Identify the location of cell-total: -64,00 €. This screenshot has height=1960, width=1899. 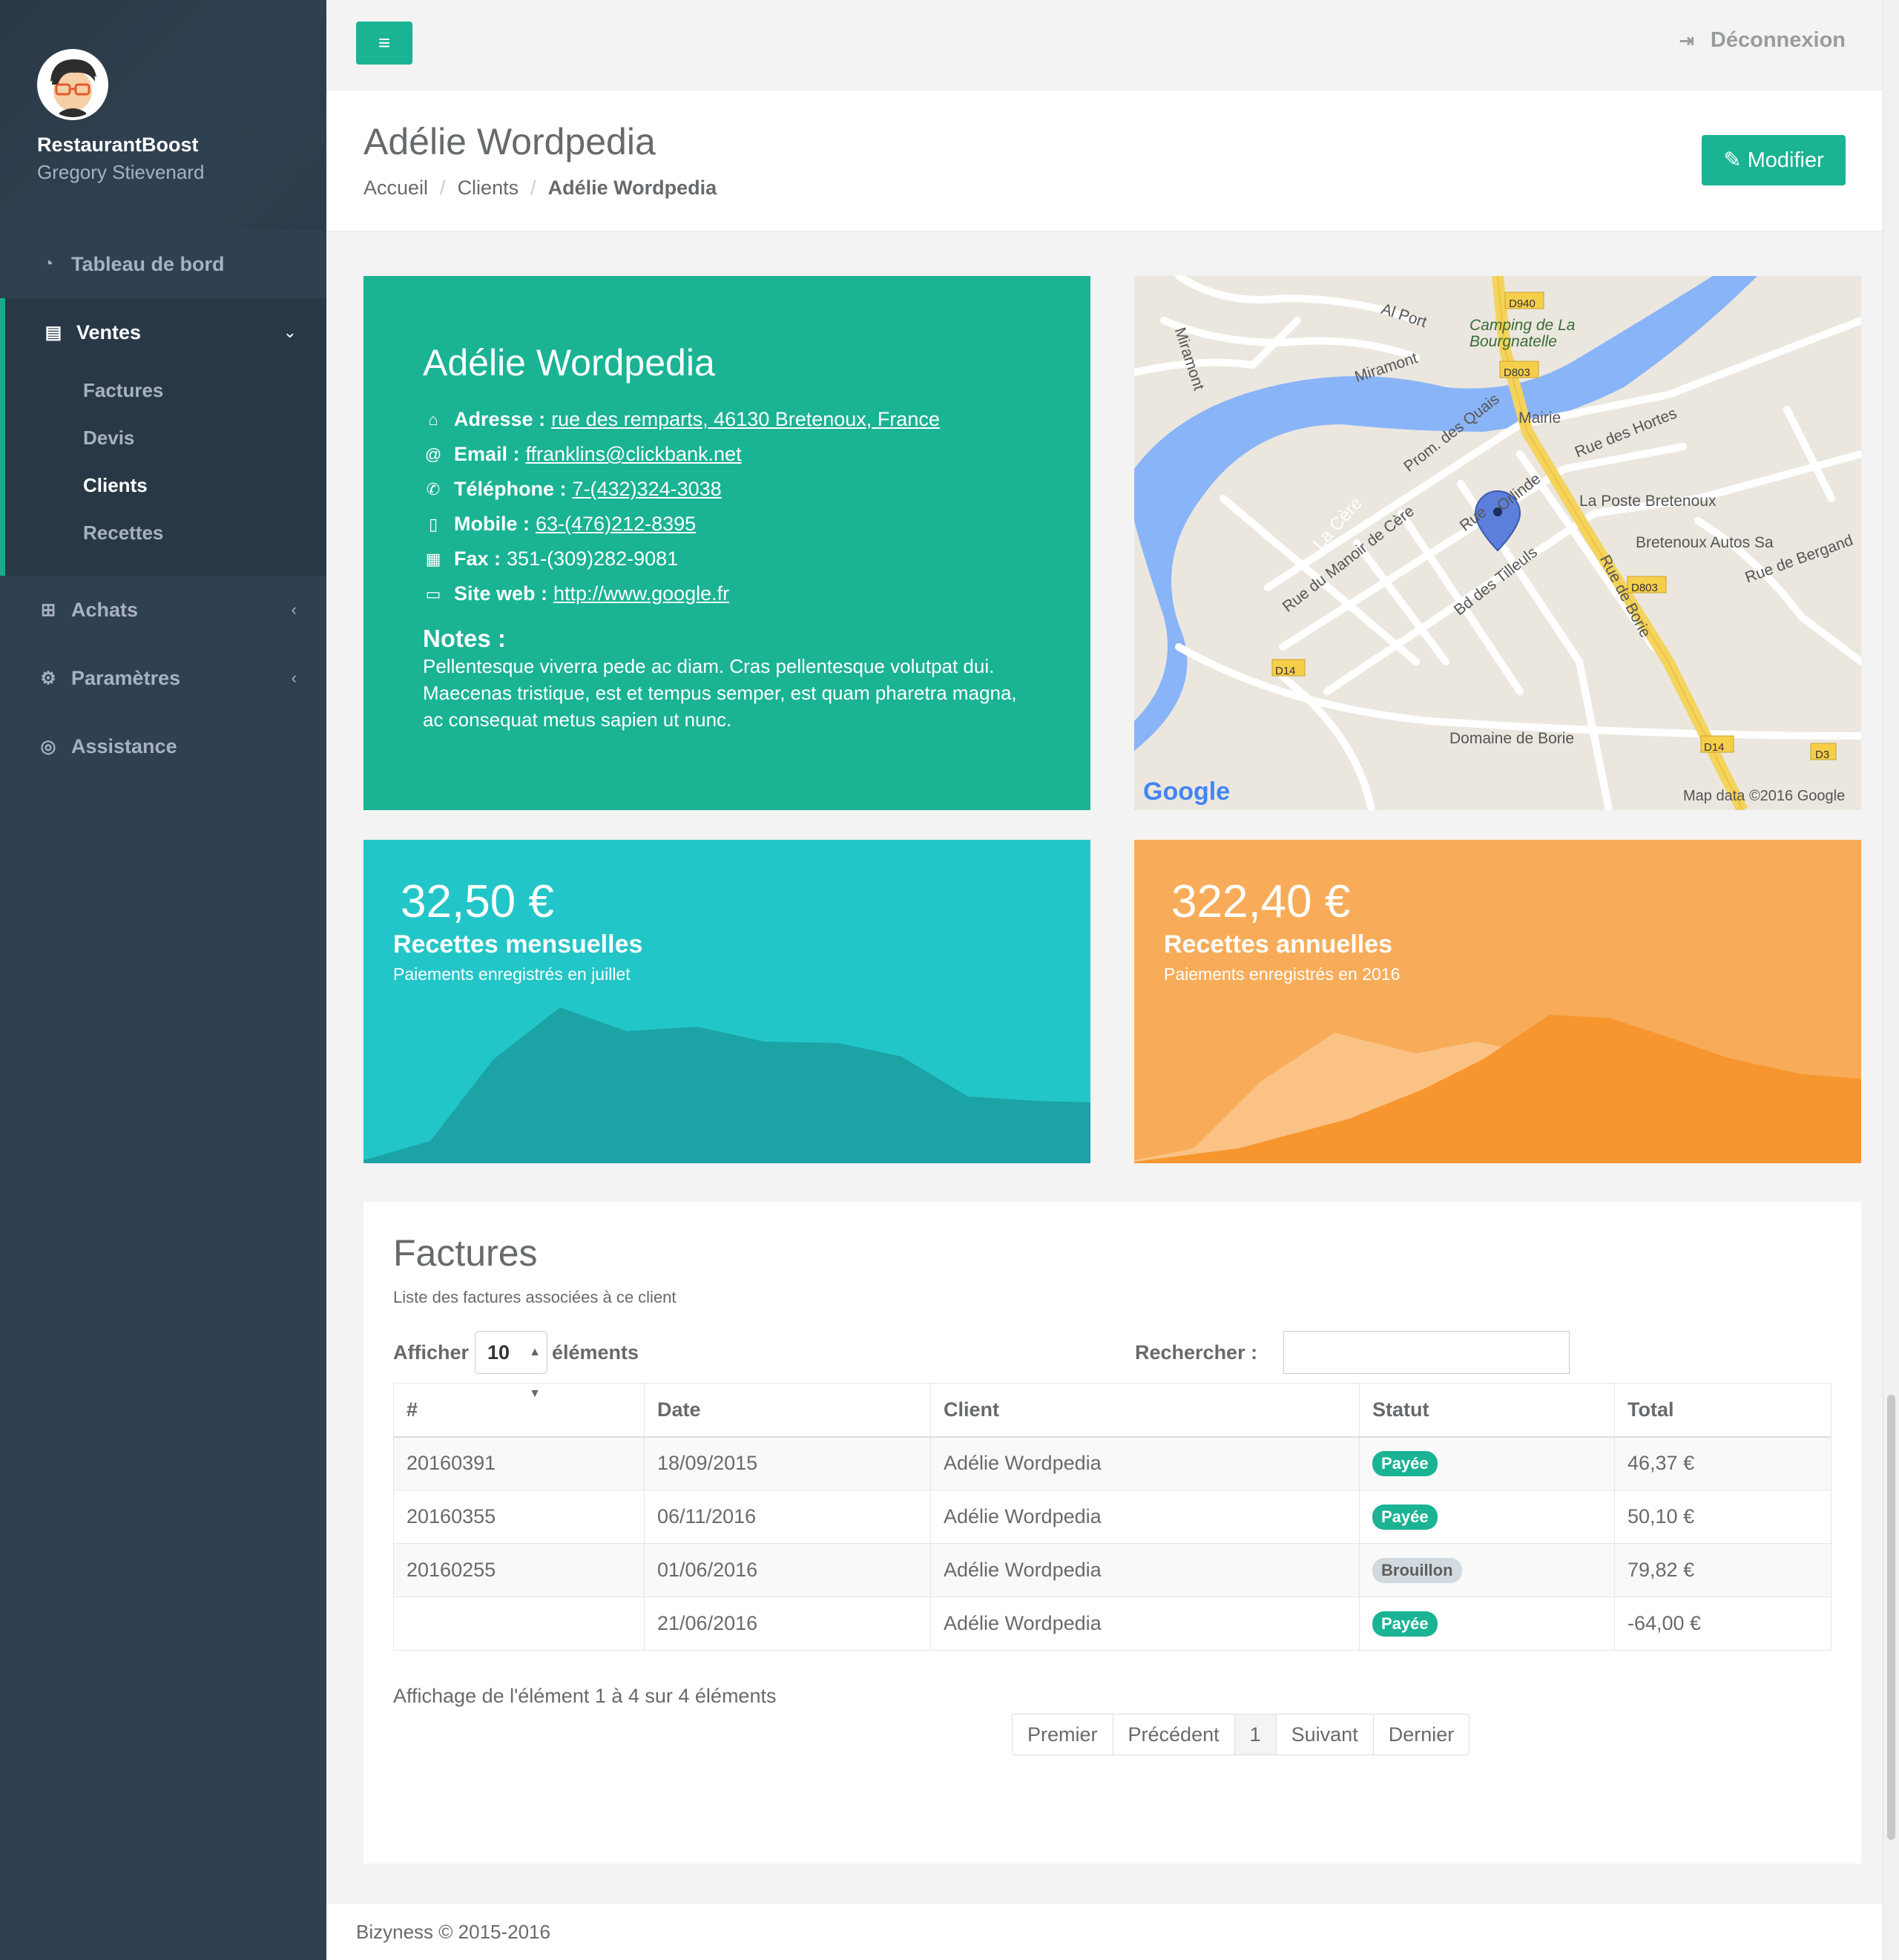
(1723, 1624).